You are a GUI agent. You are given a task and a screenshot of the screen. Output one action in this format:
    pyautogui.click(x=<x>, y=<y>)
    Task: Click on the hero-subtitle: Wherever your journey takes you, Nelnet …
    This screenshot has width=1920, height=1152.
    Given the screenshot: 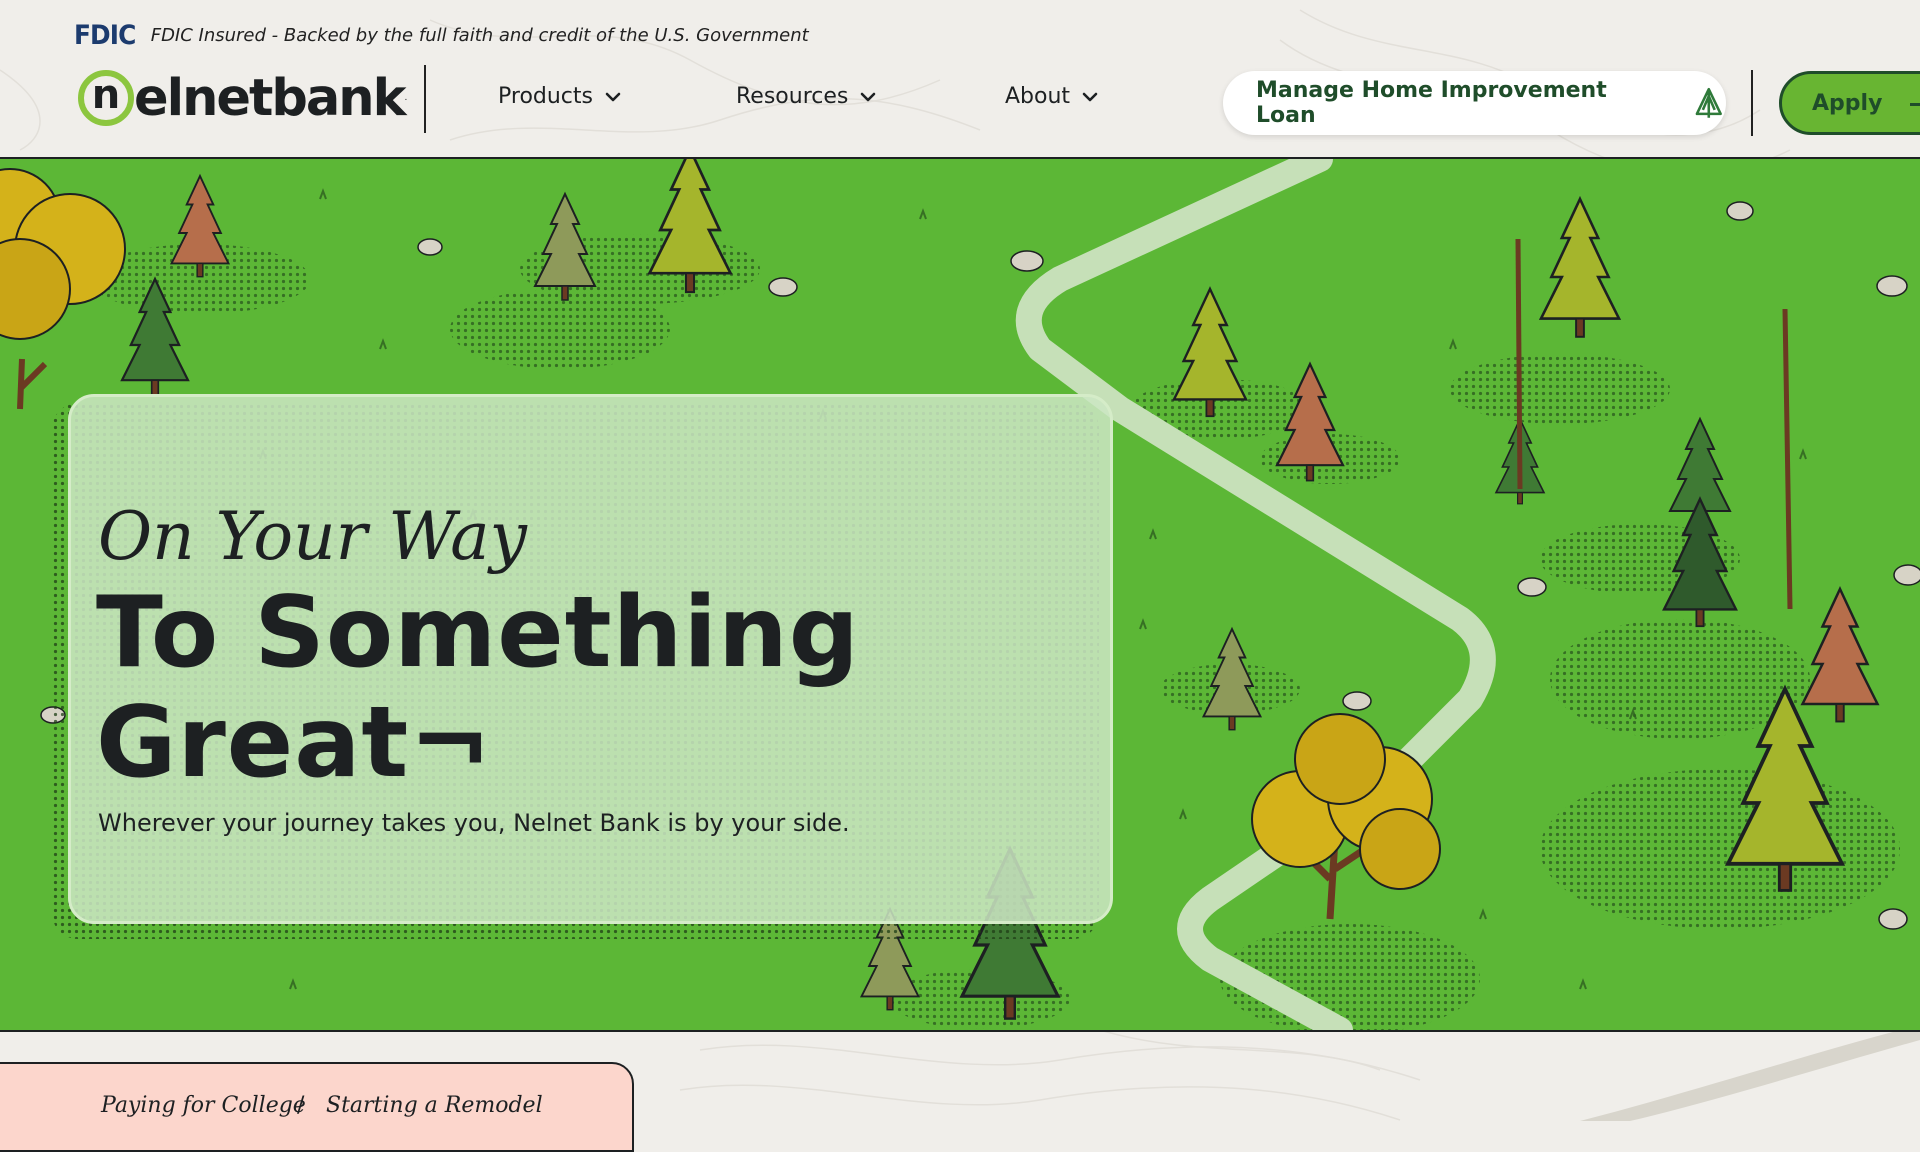 What is the action you would take?
    pyautogui.click(x=474, y=823)
    